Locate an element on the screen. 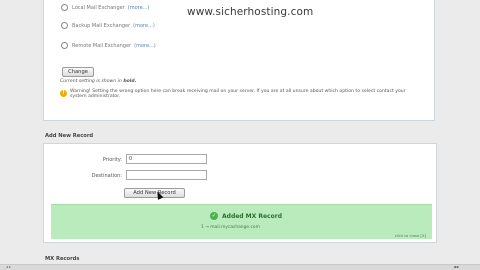  success-title: ✓ Added MX Record is located at coordinates (246, 216).